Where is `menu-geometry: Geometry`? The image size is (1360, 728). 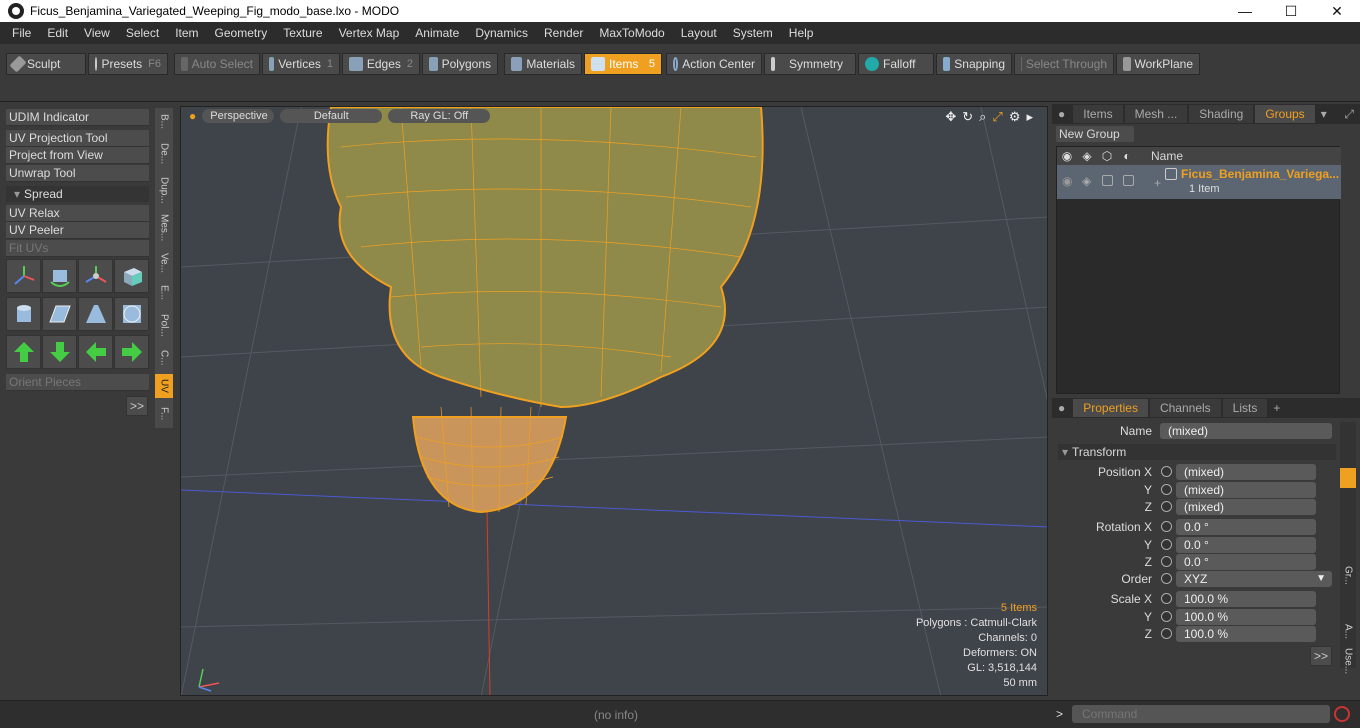 menu-geometry: Geometry is located at coordinates (241, 33).